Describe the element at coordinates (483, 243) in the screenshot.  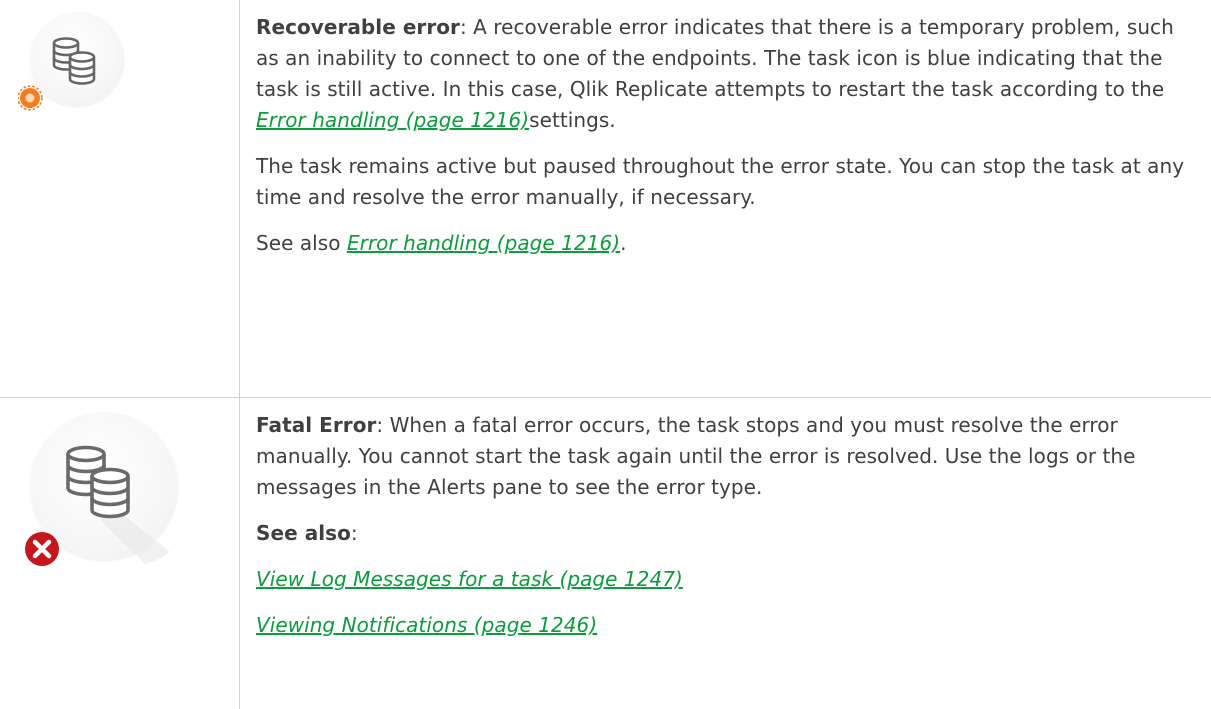
I see `see-also-error-handling-link: Error handling (page 1216)` at that location.